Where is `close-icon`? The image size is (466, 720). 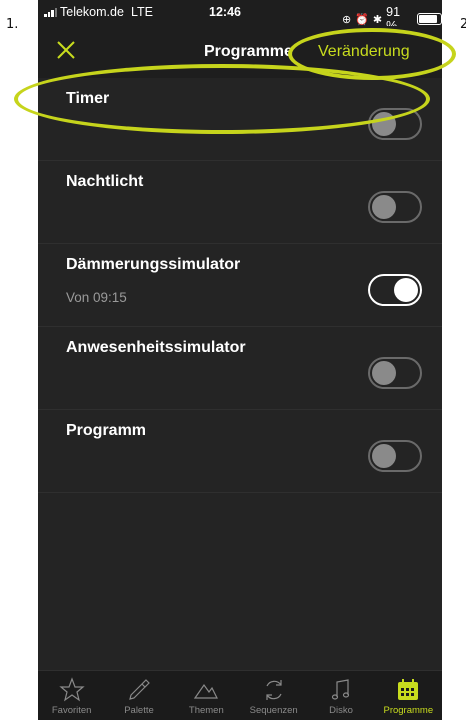 close-icon is located at coordinates (66, 50).